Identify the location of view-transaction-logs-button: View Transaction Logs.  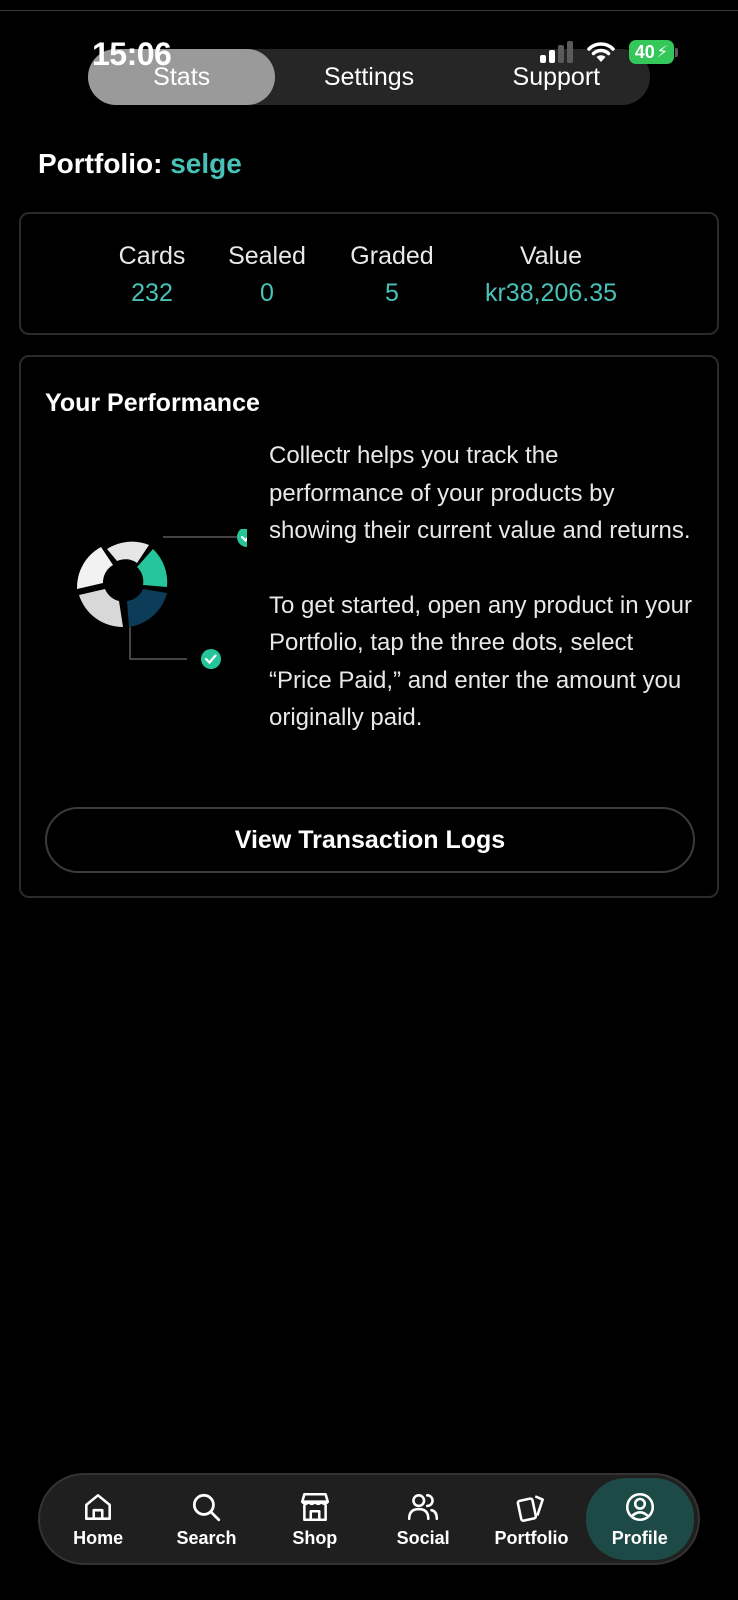
(370, 840).